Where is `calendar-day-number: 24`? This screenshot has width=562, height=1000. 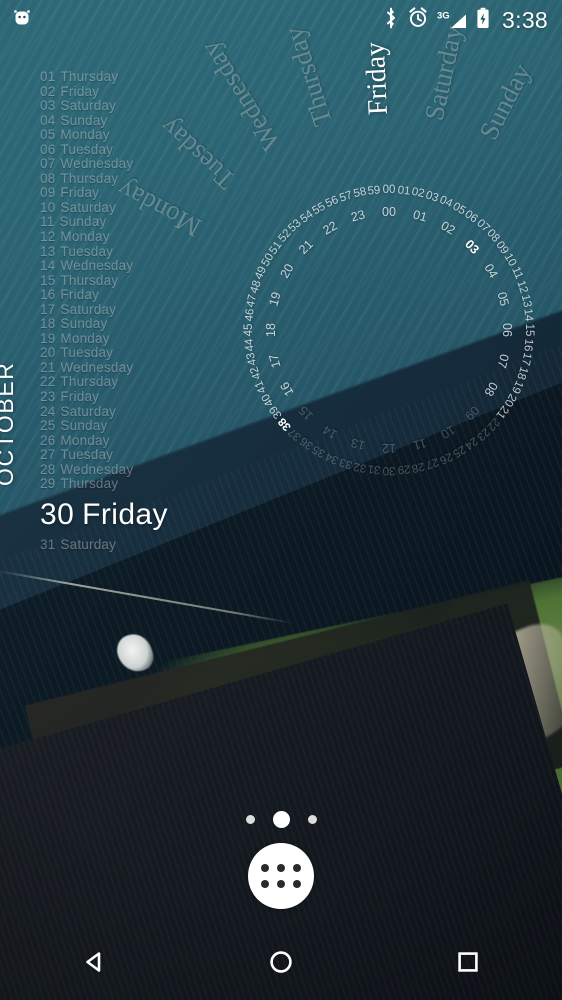
calendar-day-number: 24 is located at coordinates (48, 411).